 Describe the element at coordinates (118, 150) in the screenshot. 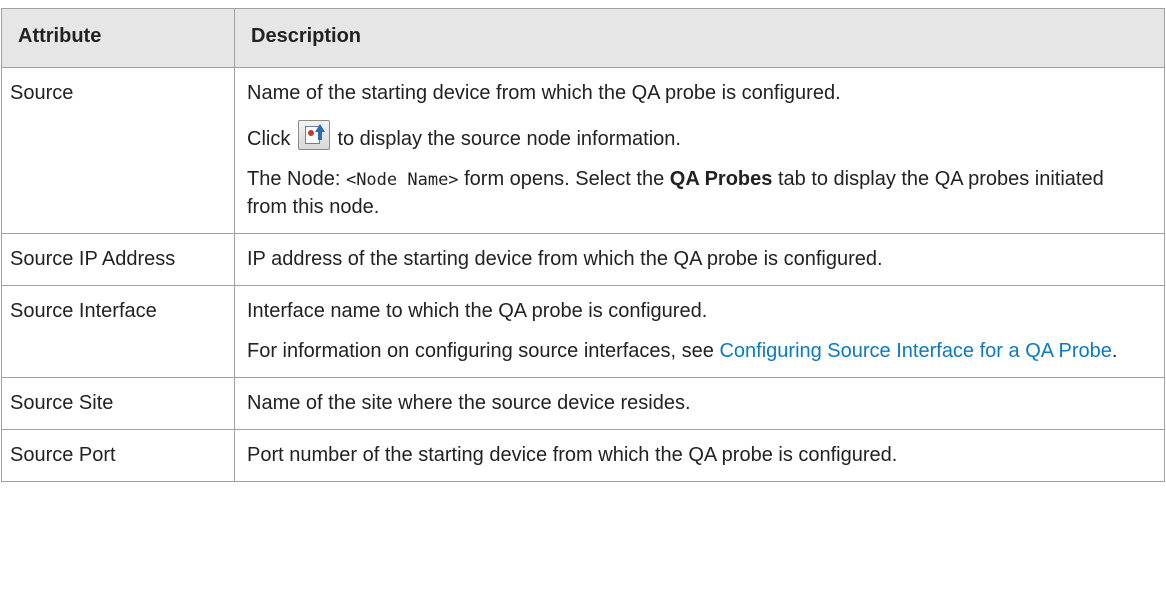

I see `attribute-cell: Source` at that location.